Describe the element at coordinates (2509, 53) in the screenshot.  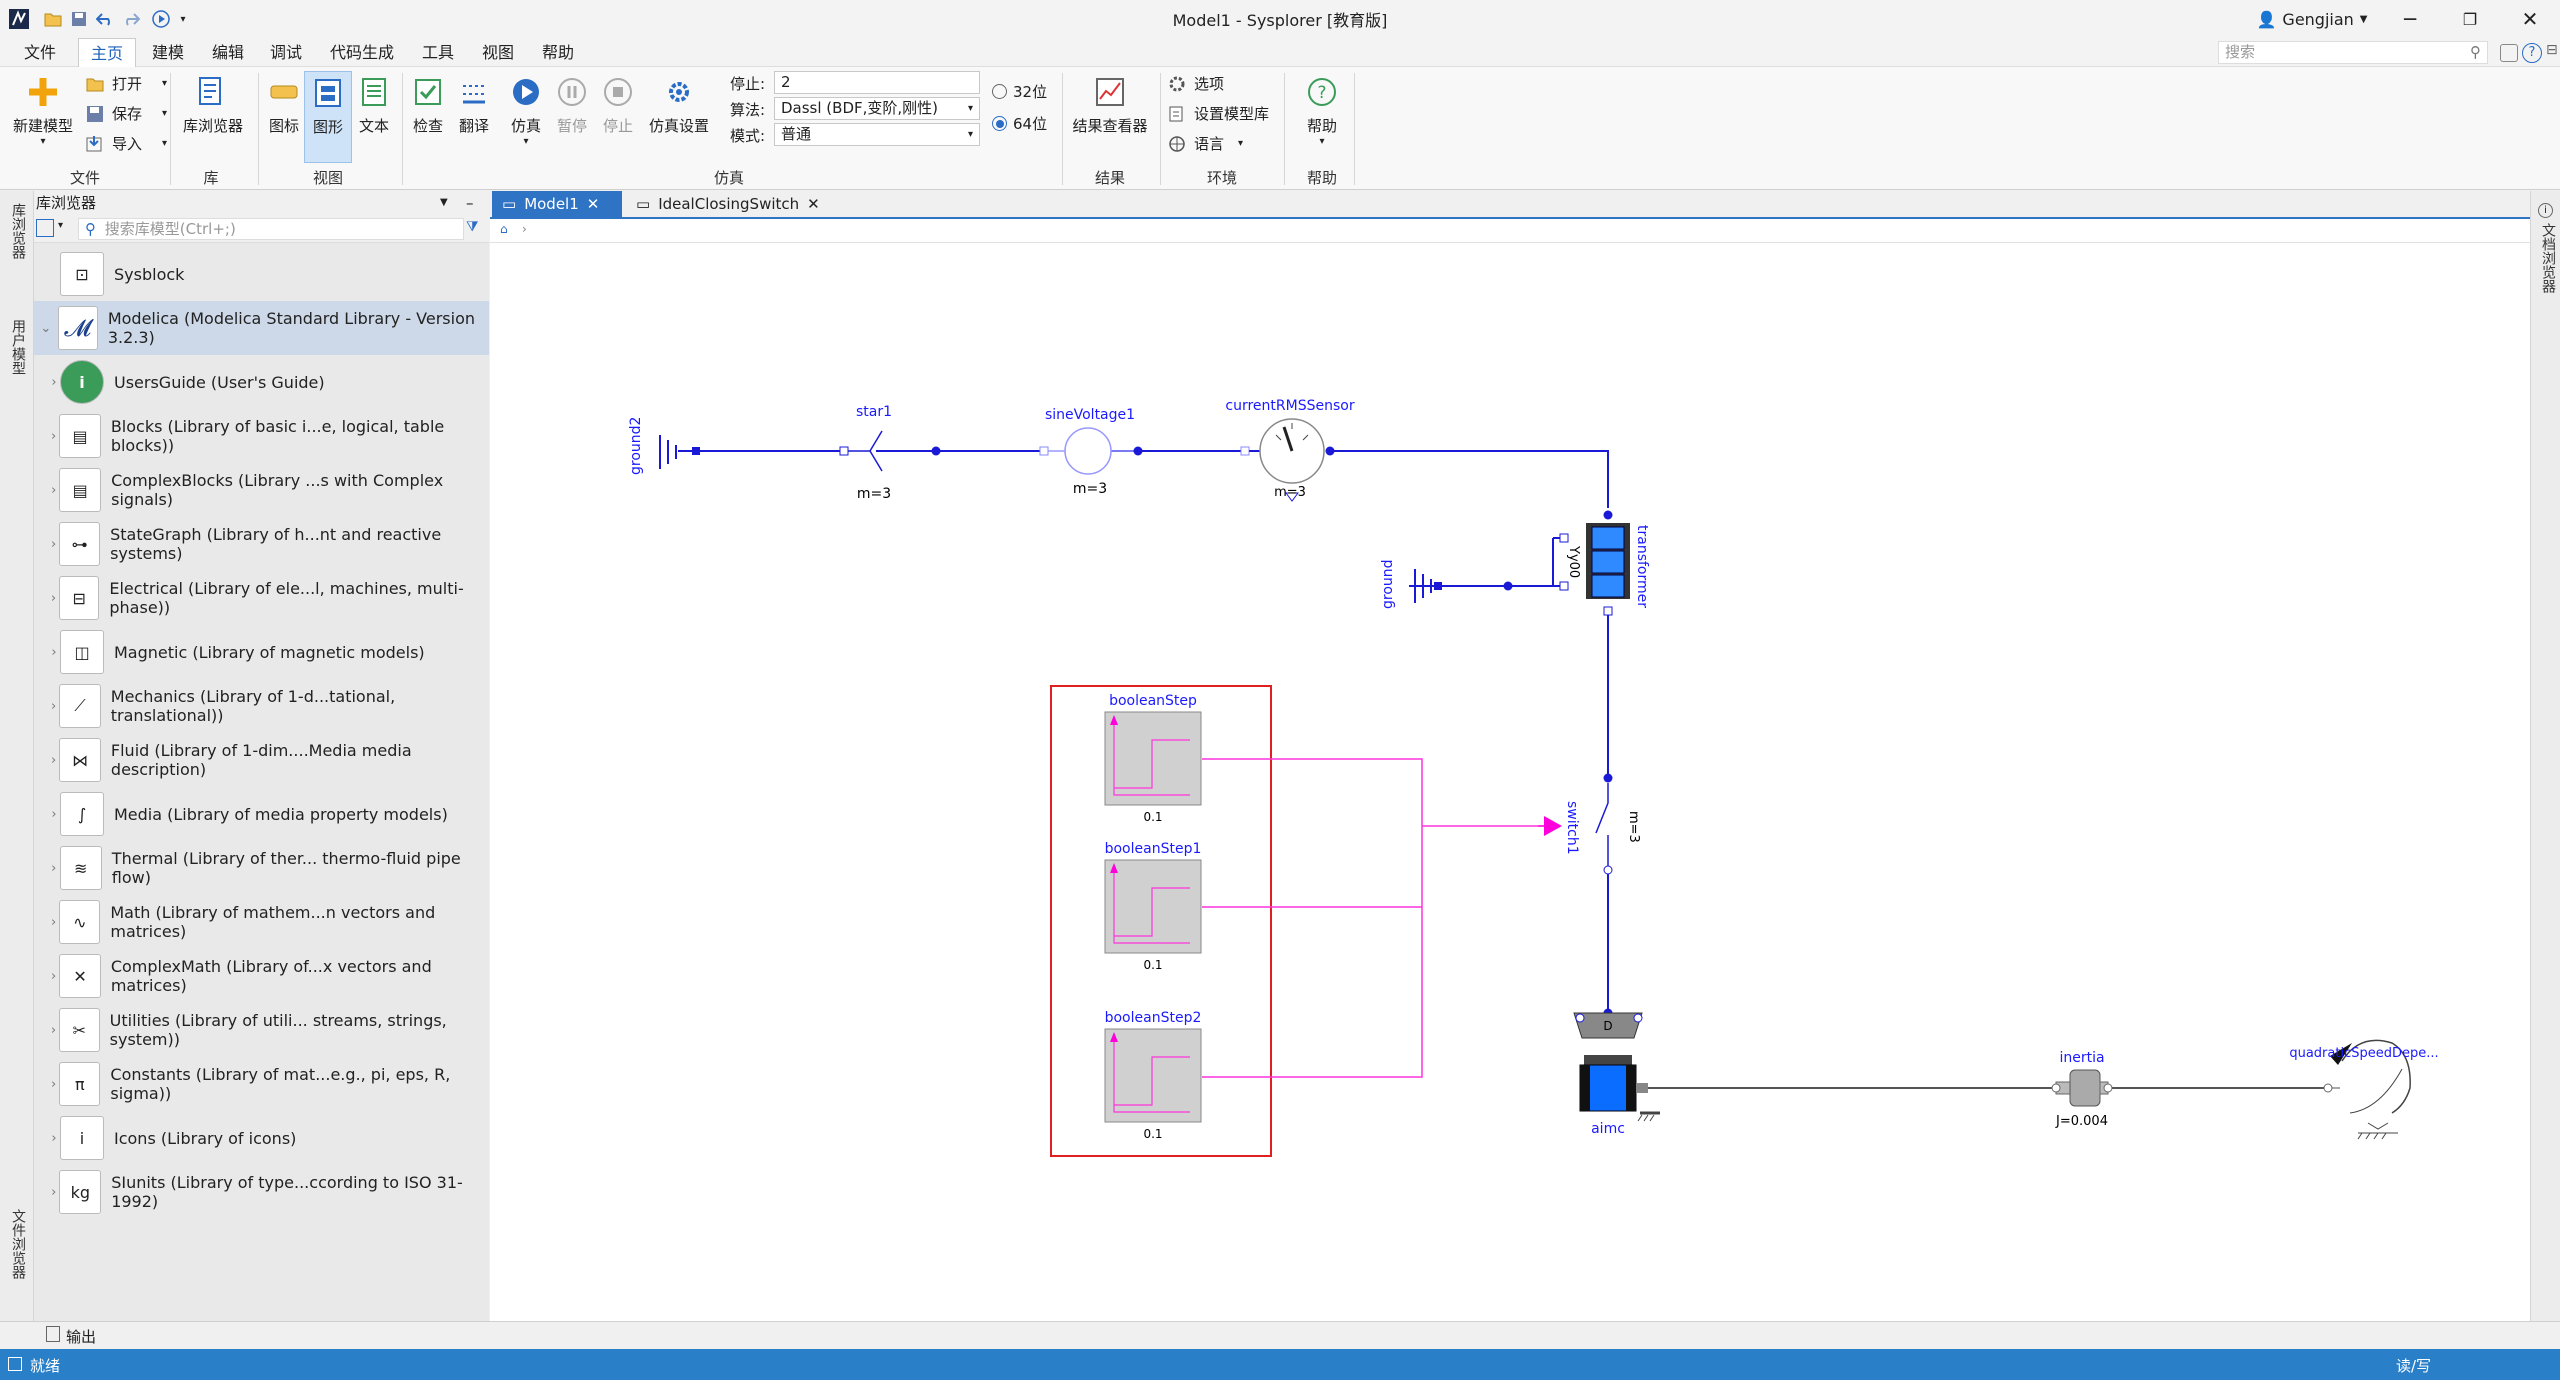
I see `ribbon-collapse-icon` at that location.